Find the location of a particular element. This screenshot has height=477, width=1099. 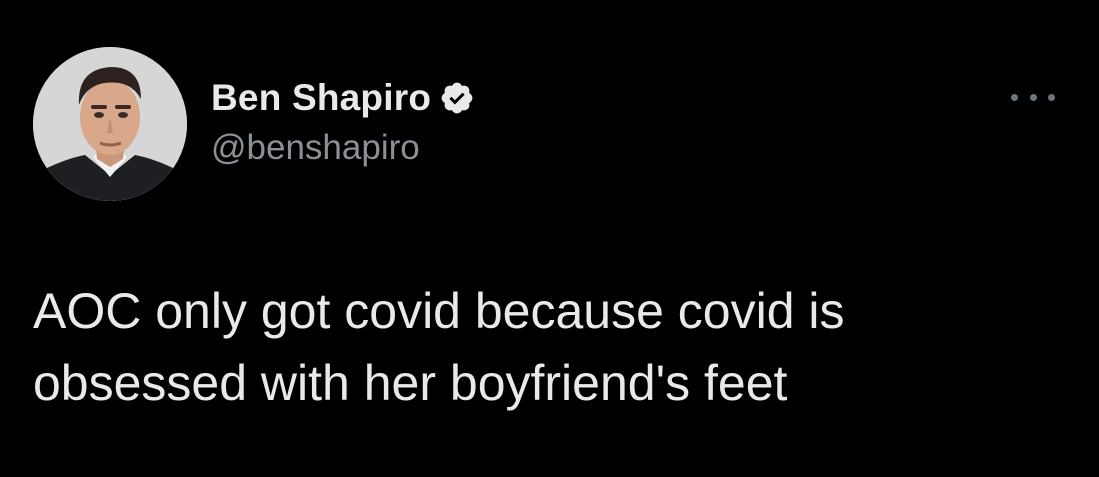

author-block: Ben Shapiro @benshapiro is located at coordinates (343, 121).